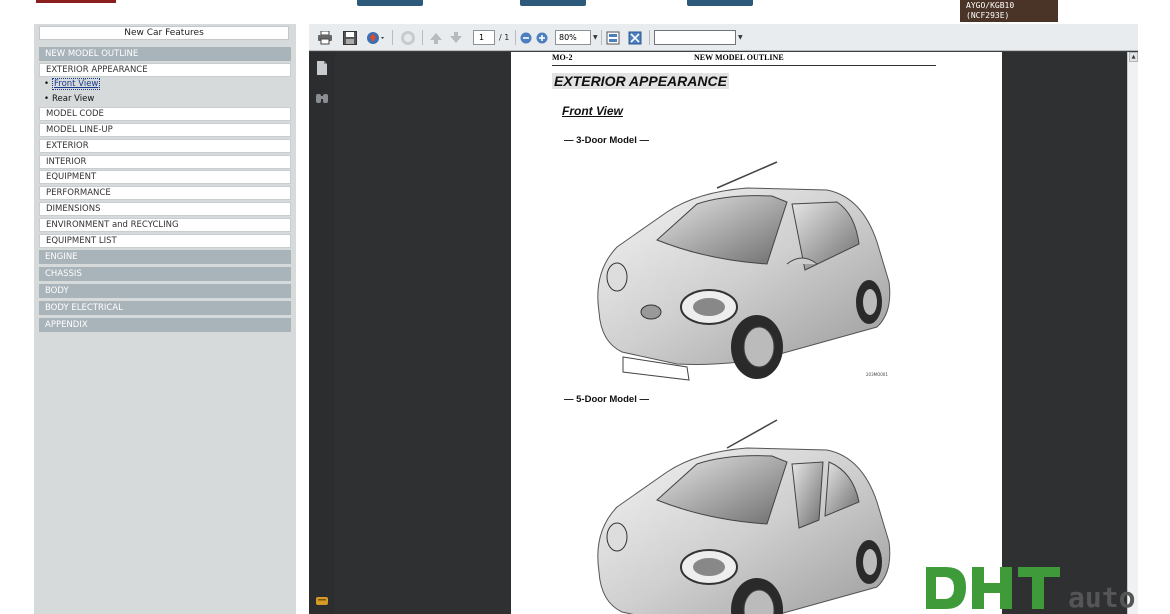 Image resolution: width=1170 pixels, height=614 pixels. I want to click on svg-text: auto, so click(1101, 597).